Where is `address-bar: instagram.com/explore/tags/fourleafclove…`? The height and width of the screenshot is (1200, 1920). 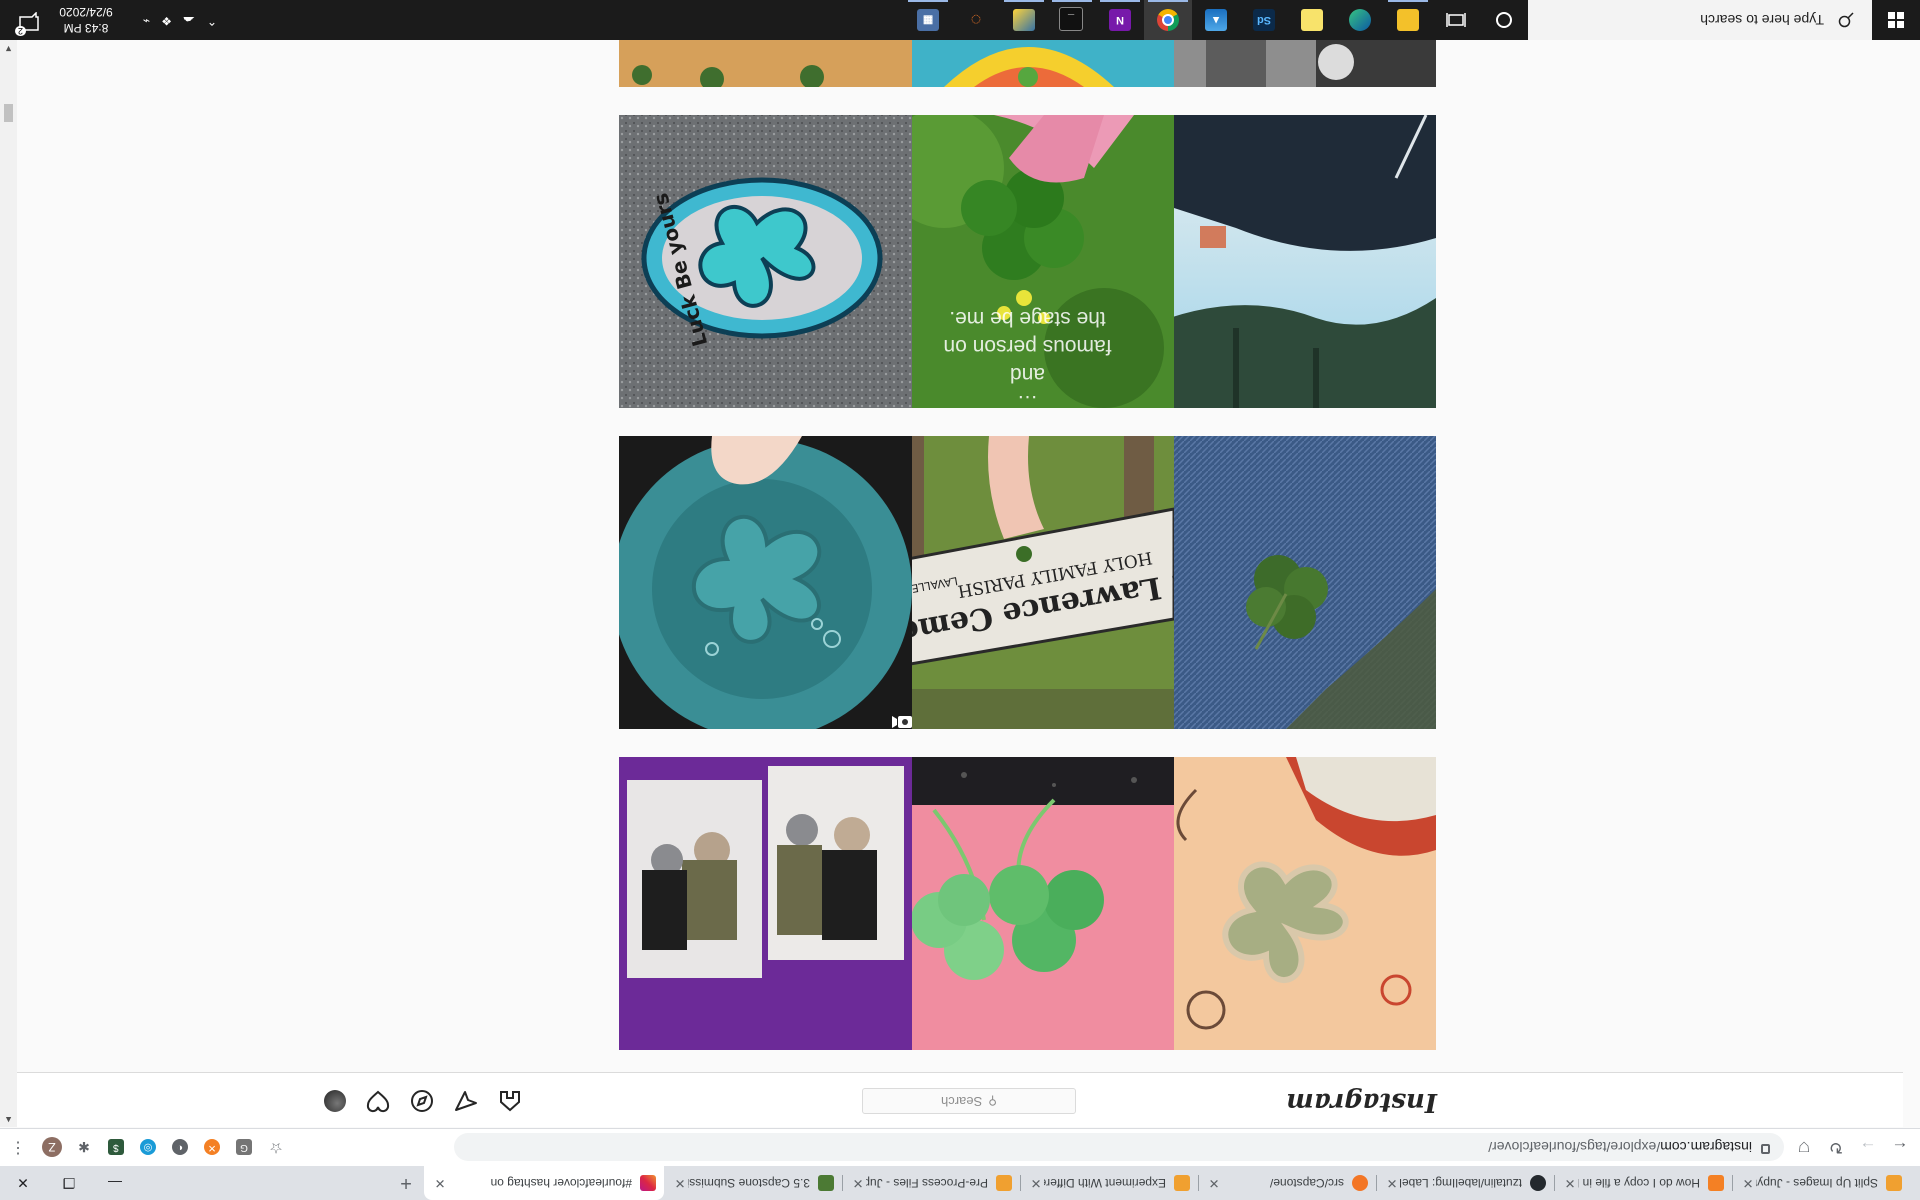
address-bar: instagram.com/explore/tags/fourleafclove… is located at coordinates (1119, 1147).